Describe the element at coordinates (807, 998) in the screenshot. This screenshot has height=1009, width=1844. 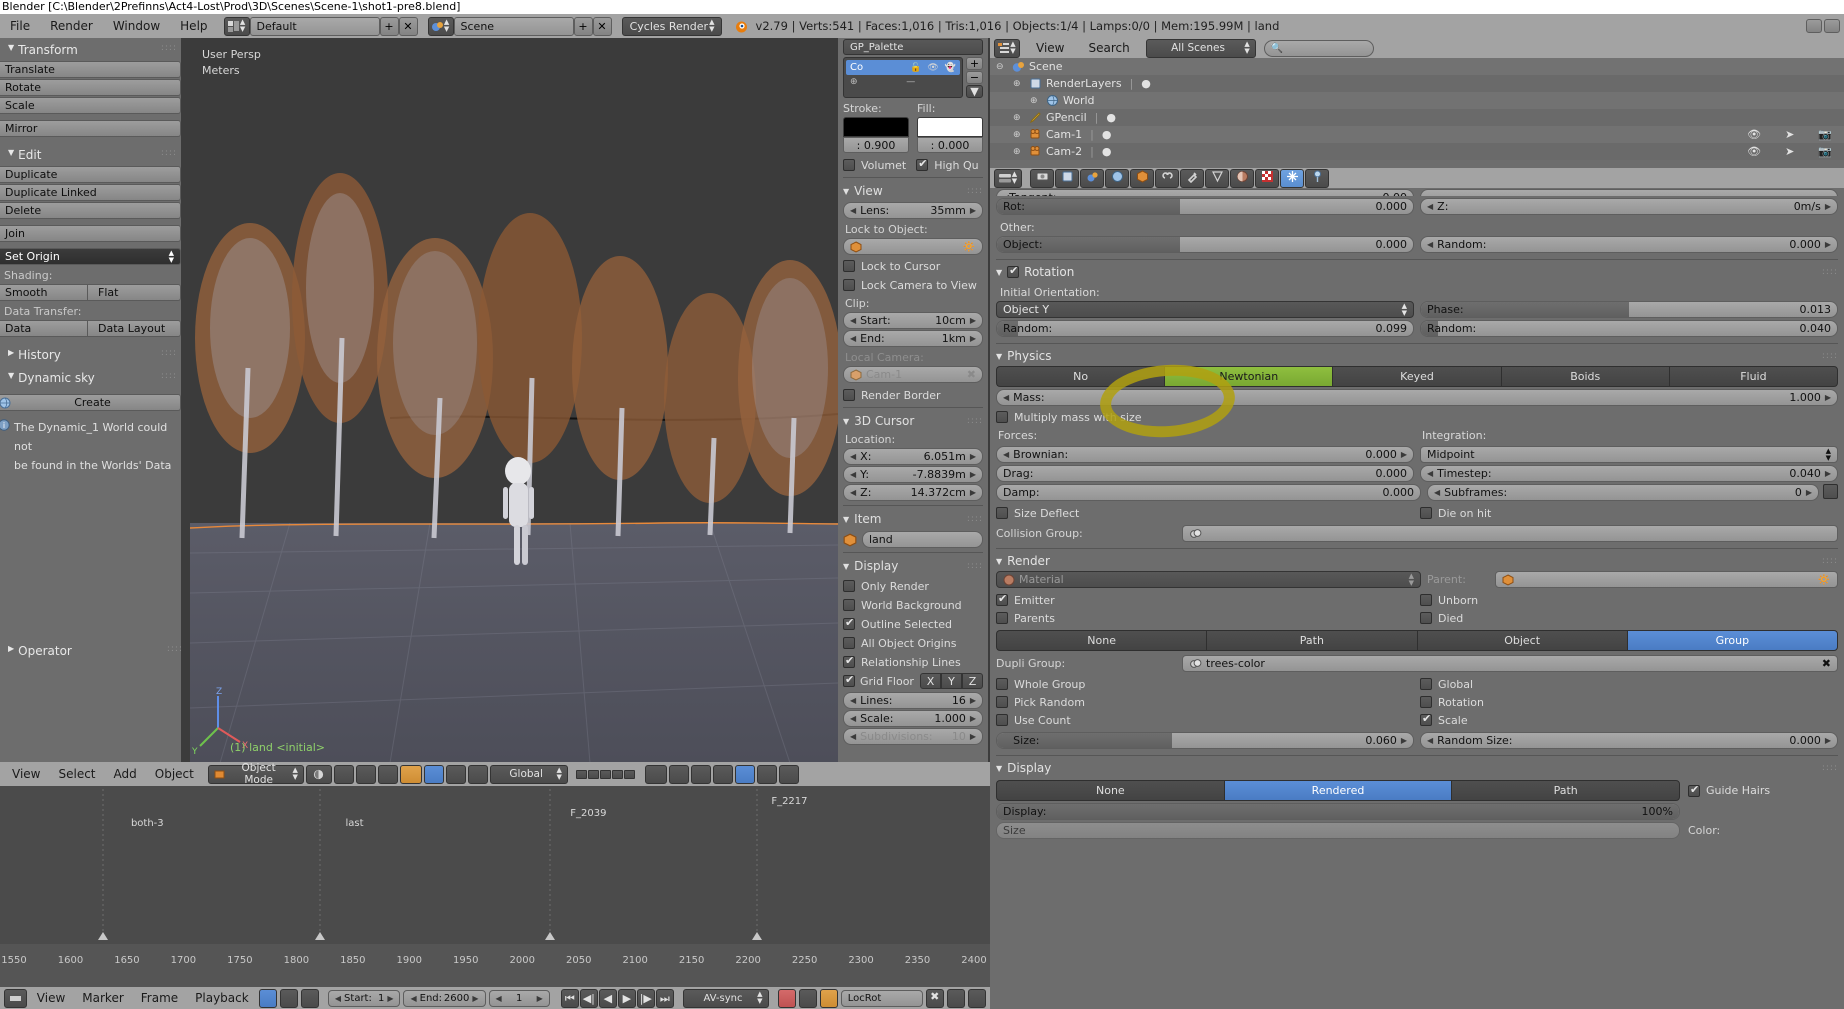
I see `keying-set-button` at that location.